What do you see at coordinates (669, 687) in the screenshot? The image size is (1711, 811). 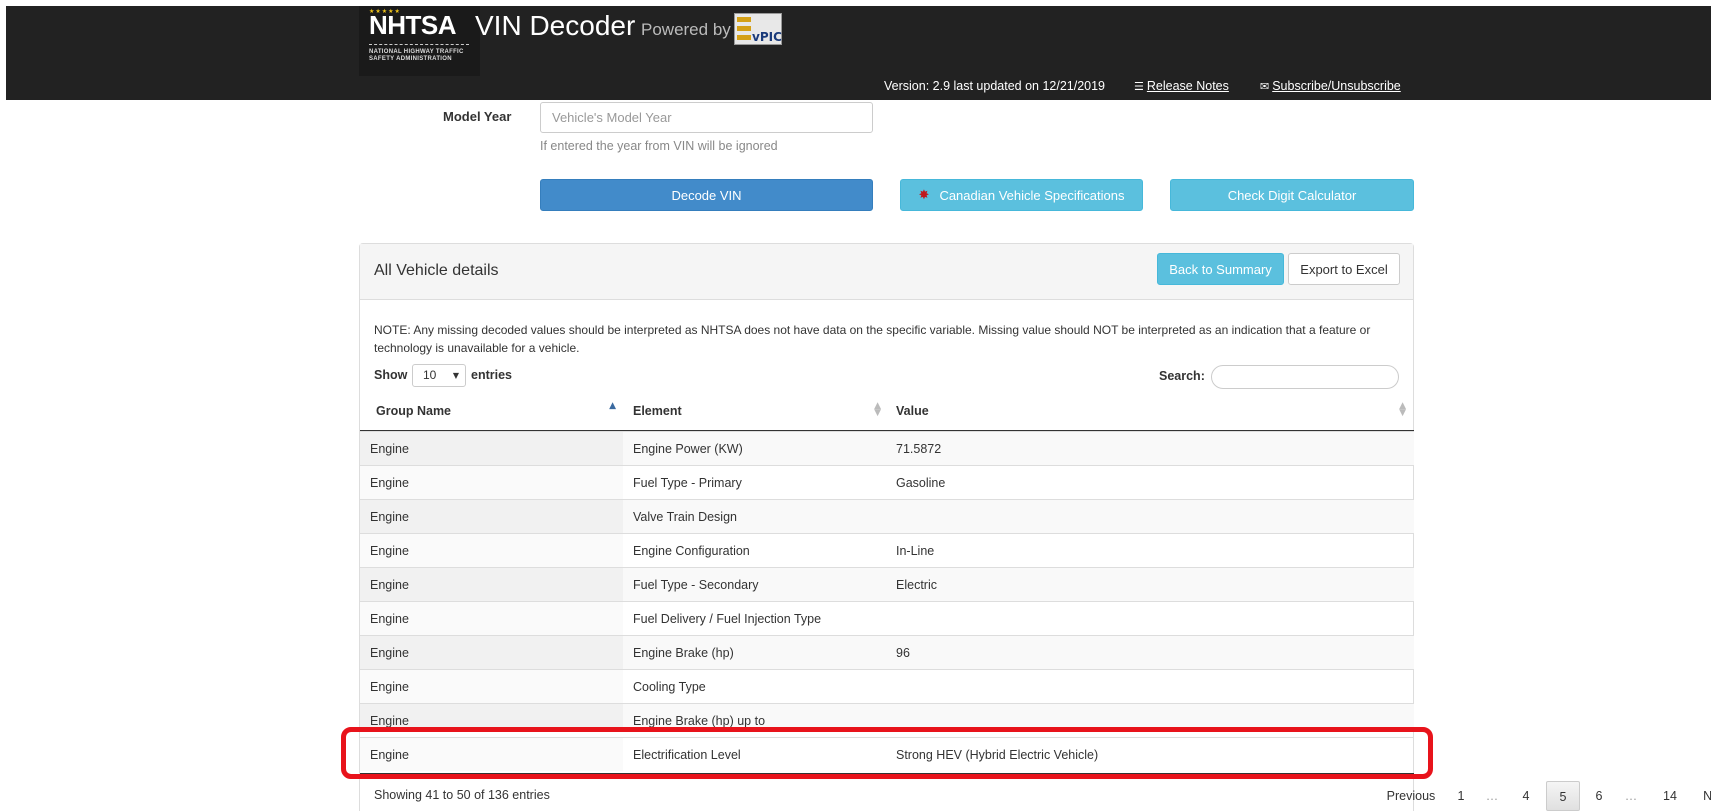 I see `cell-element: Cooling Type` at bounding box center [669, 687].